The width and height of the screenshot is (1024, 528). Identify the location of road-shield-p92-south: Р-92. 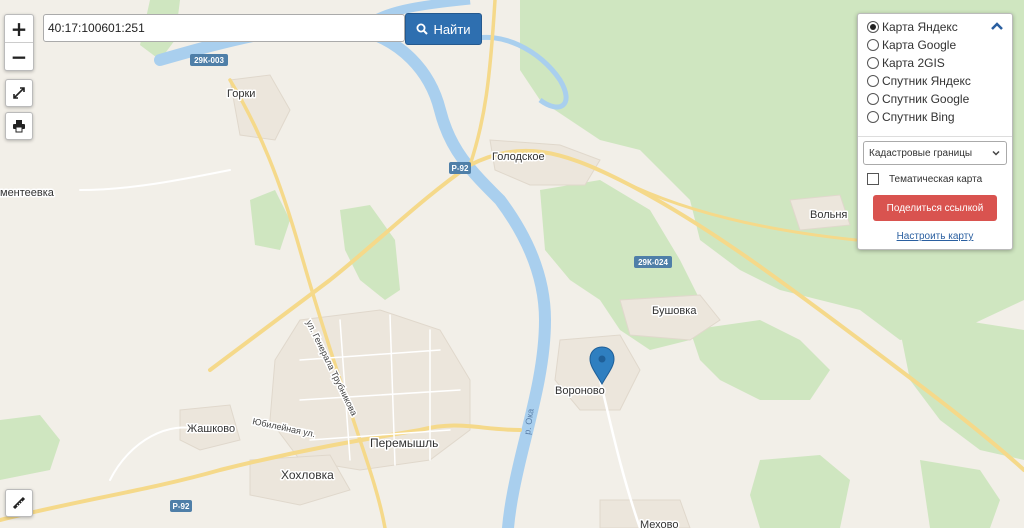
(181, 506).